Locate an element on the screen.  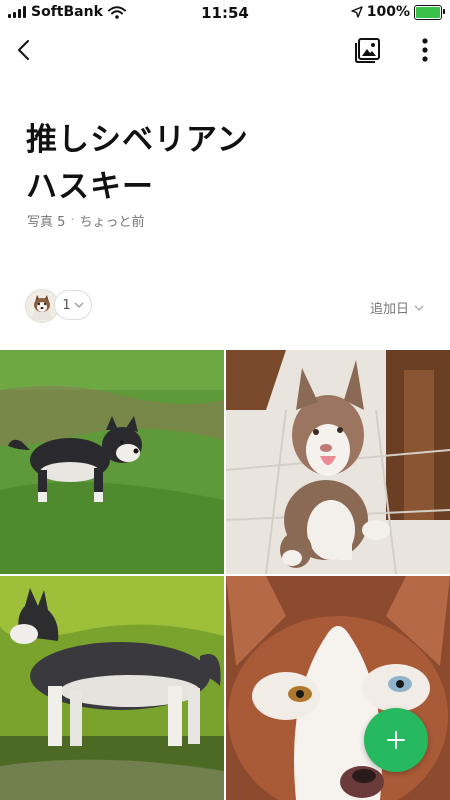
member-count: 1 is located at coordinates (66, 305).